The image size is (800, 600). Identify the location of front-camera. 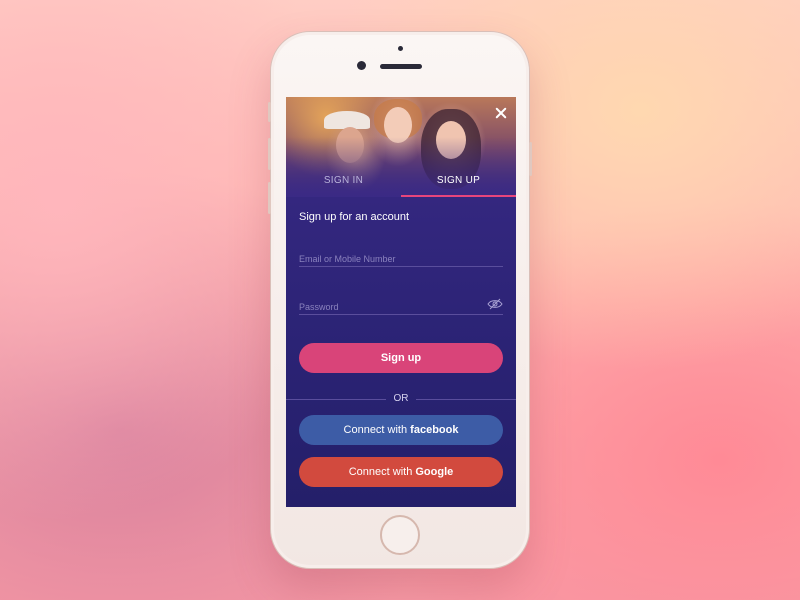
(361, 65).